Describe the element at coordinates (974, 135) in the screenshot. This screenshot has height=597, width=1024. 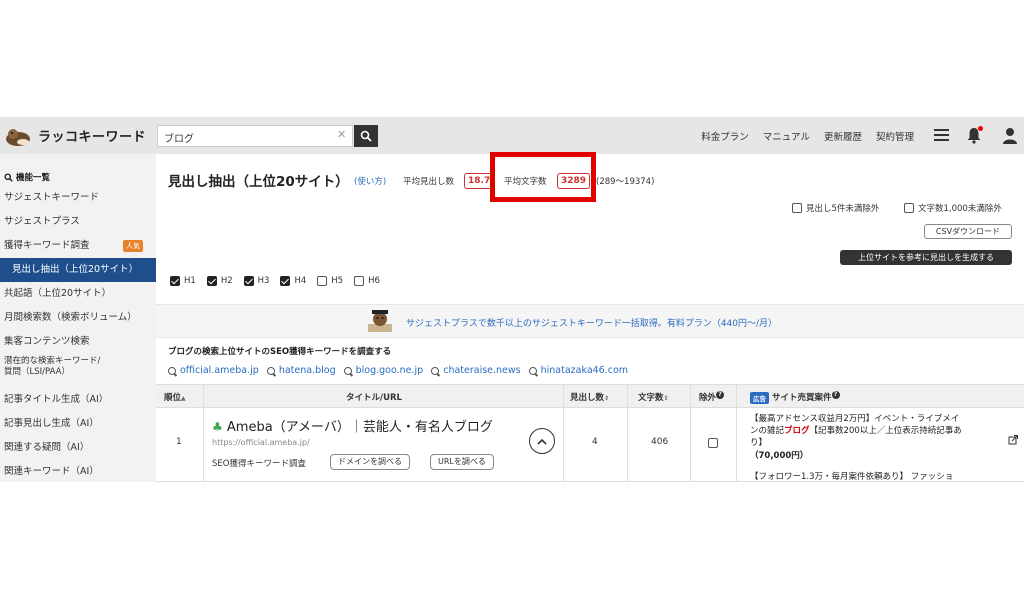
I see `bell-icon` at that location.